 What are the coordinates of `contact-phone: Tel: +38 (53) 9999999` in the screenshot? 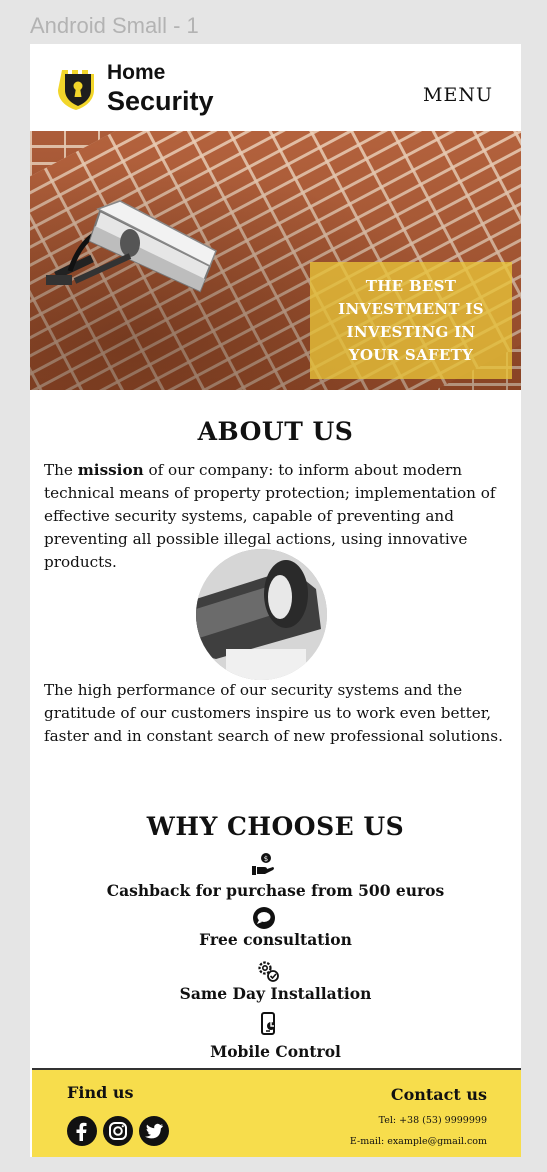 It's located at (433, 1120).